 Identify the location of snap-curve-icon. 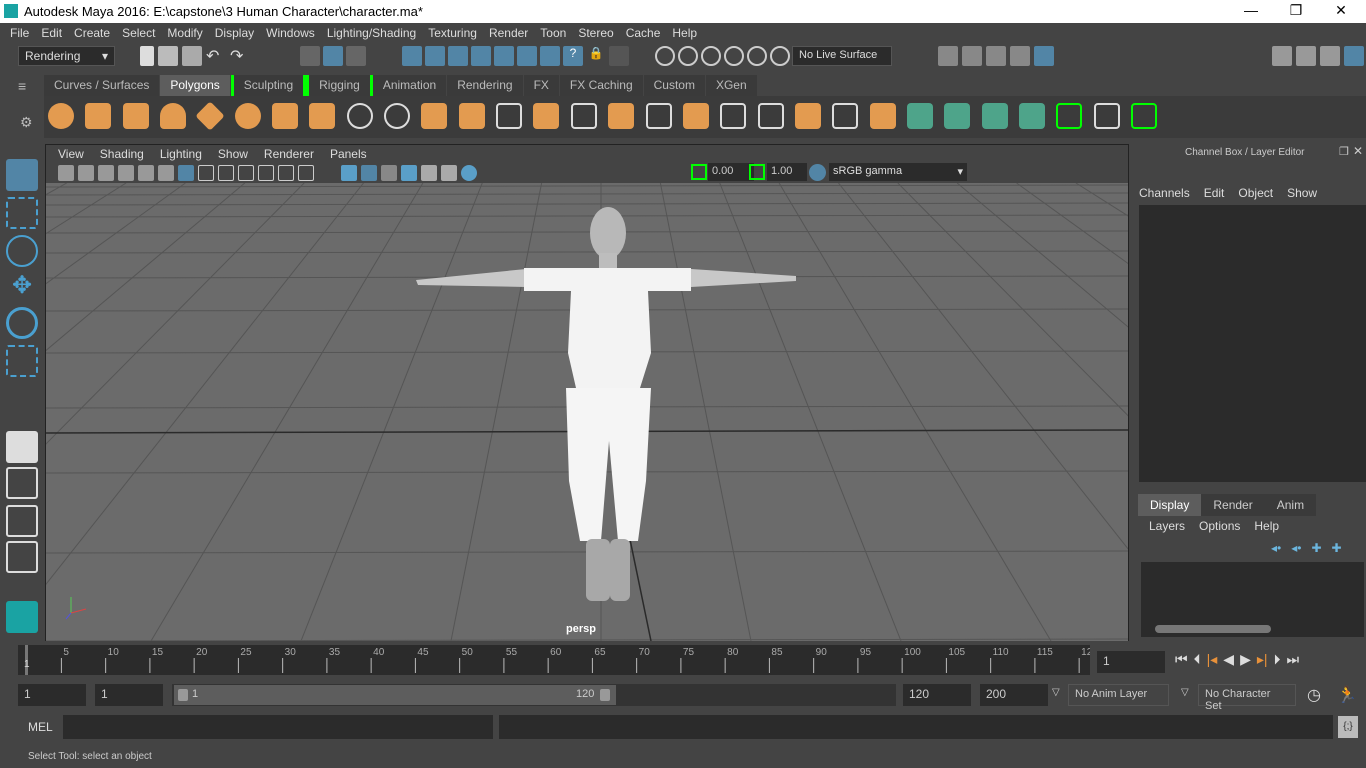
(688, 56).